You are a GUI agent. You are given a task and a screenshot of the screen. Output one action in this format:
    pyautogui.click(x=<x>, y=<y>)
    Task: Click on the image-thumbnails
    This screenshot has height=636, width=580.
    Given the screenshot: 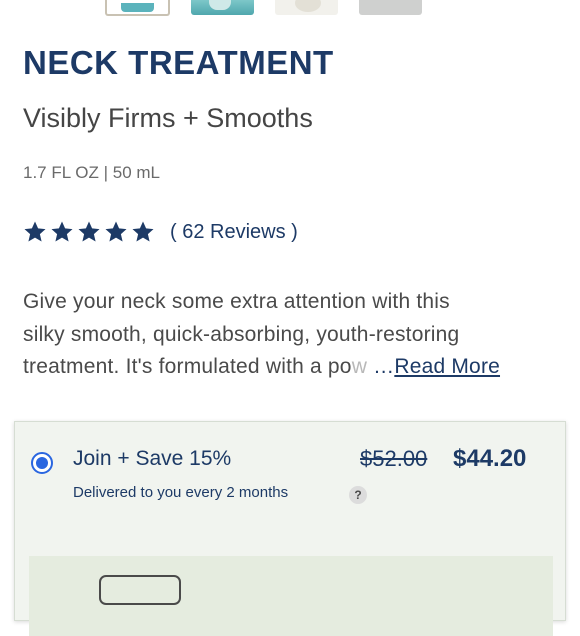 What is the action you would take?
    pyautogui.click(x=263, y=8)
    